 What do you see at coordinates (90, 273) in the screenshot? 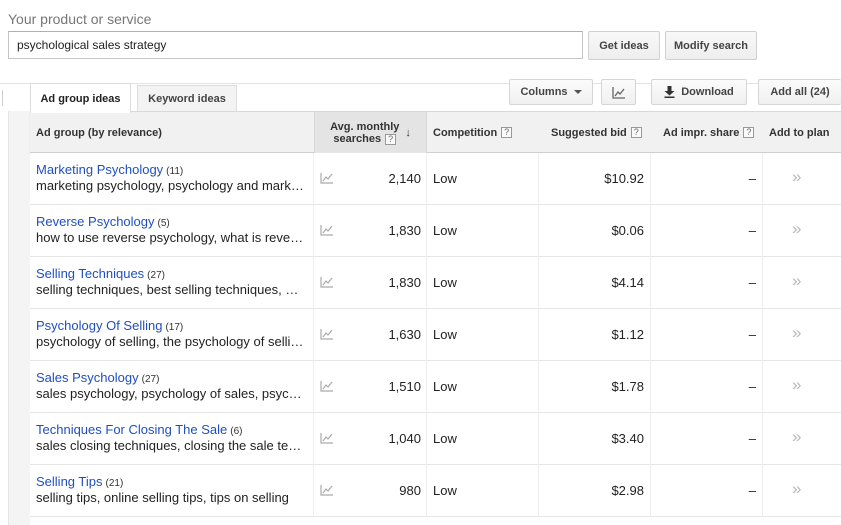
I see `ad-group-link: Selling Techniques` at bounding box center [90, 273].